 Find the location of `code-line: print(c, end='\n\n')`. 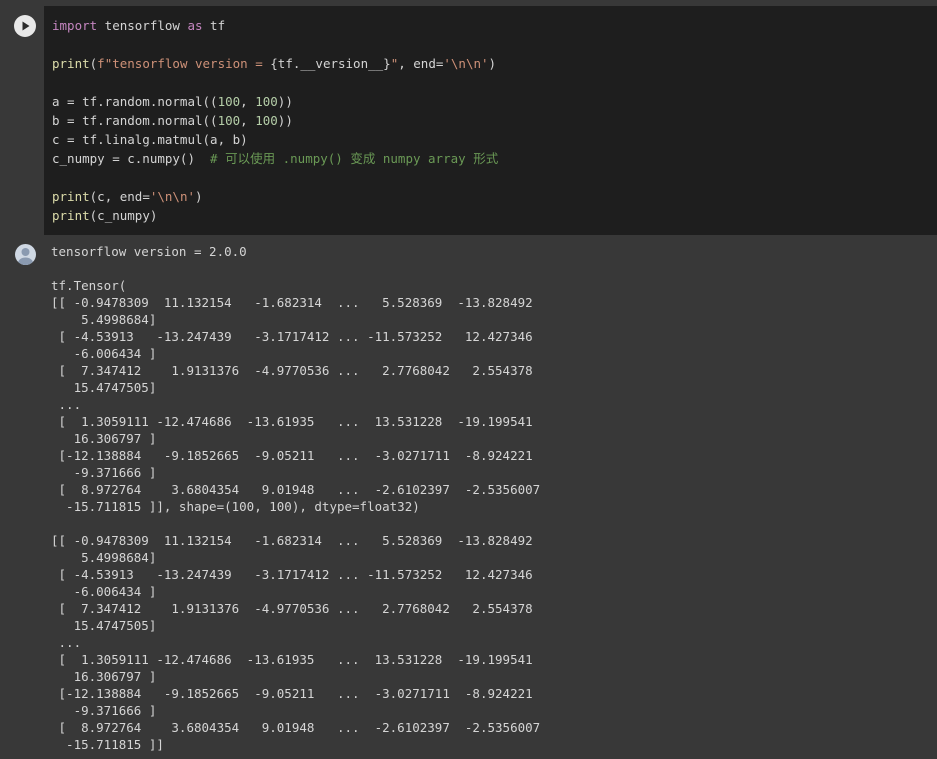

code-line: print(c, end='\n\n') is located at coordinates (127, 196).